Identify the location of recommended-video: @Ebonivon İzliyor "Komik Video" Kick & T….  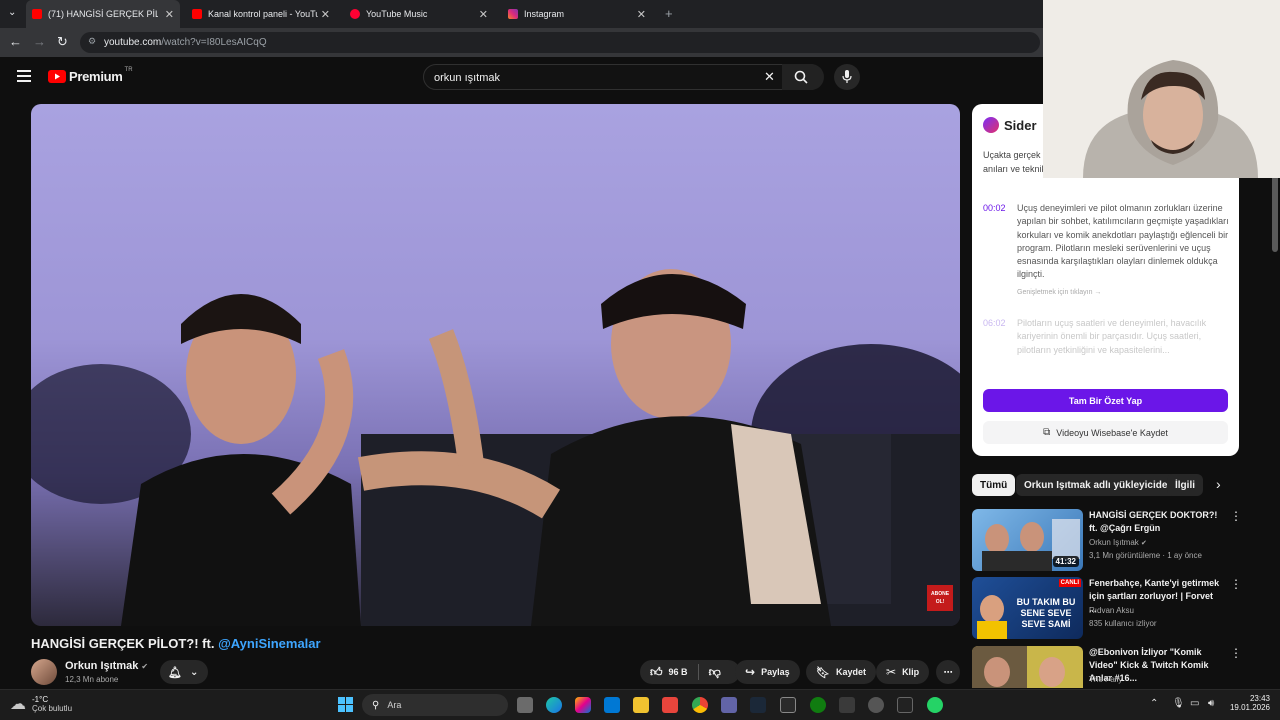
(1107, 667).